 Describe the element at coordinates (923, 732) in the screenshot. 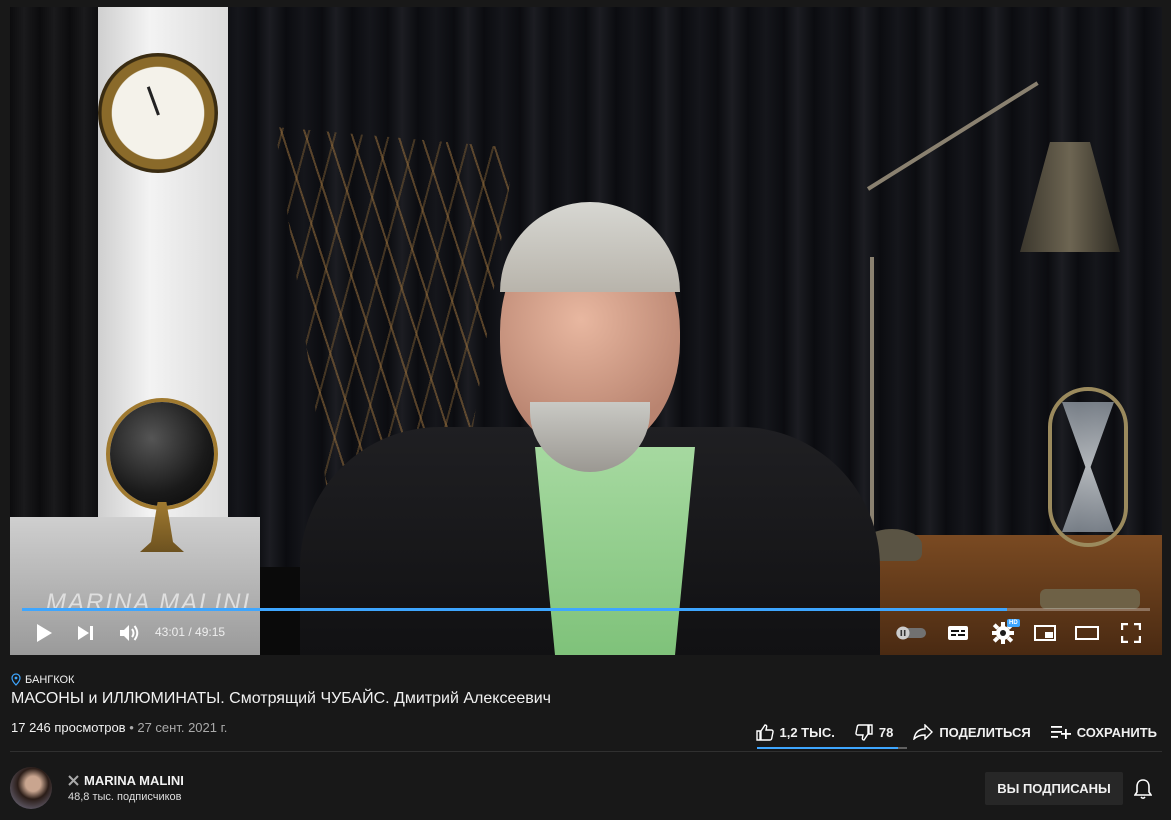

I see `share-icon` at that location.